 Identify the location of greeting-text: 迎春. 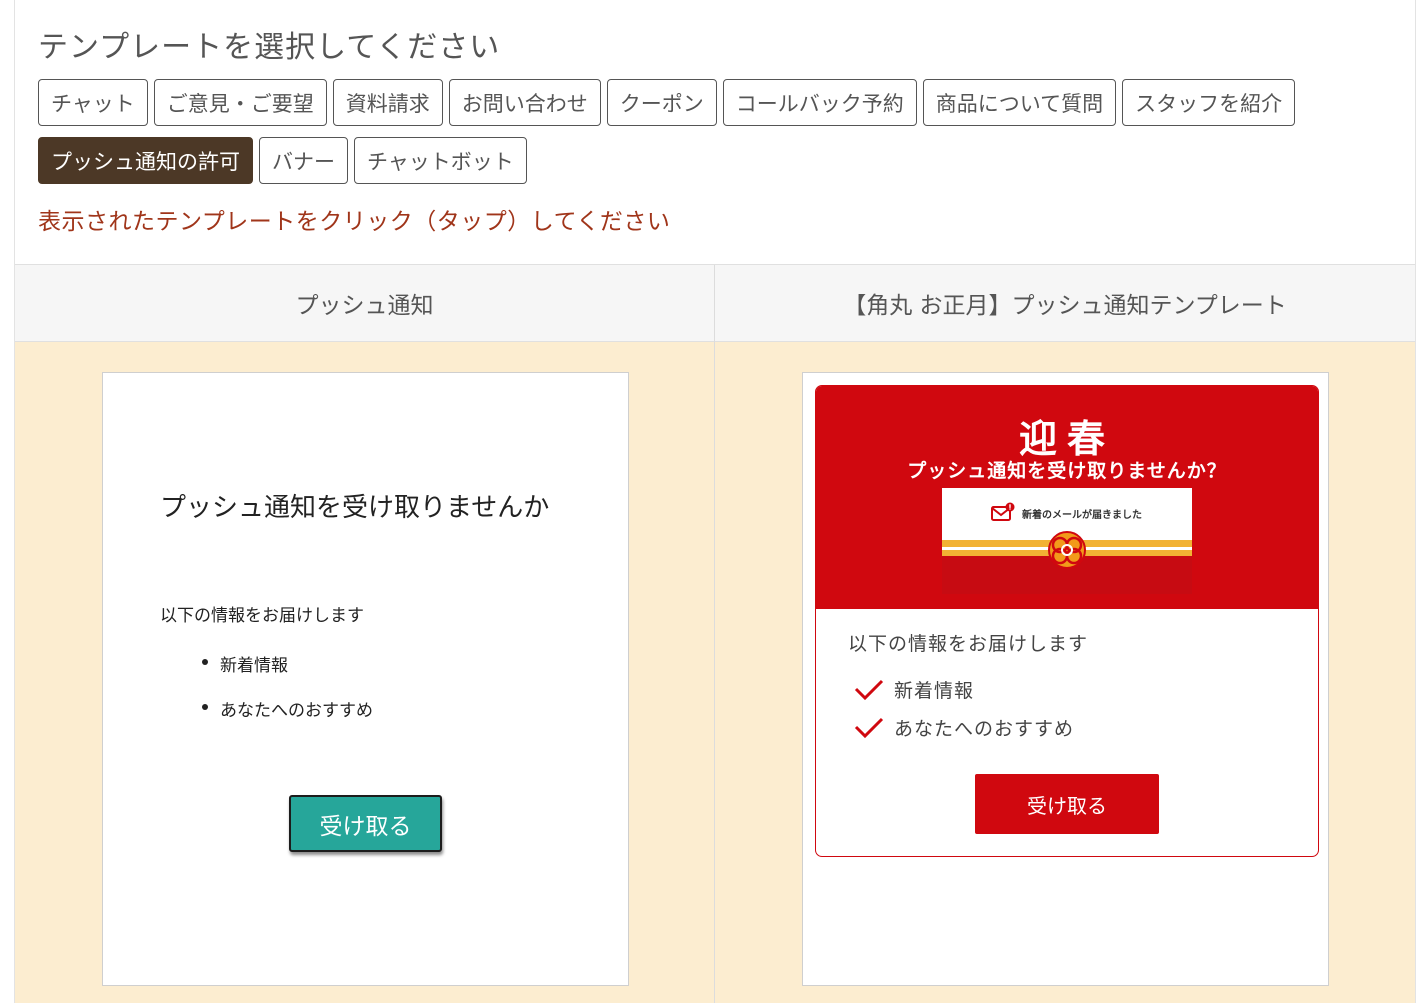
(1066, 439).